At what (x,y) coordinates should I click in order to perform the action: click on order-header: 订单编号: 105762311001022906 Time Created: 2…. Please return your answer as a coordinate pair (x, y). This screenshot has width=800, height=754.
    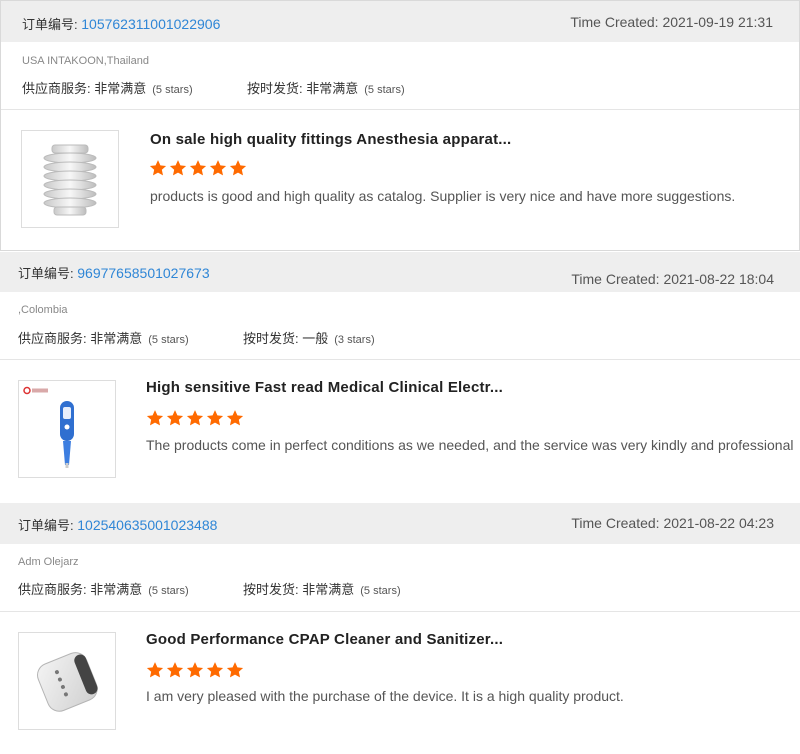
    Looking at the image, I should click on (400, 21).